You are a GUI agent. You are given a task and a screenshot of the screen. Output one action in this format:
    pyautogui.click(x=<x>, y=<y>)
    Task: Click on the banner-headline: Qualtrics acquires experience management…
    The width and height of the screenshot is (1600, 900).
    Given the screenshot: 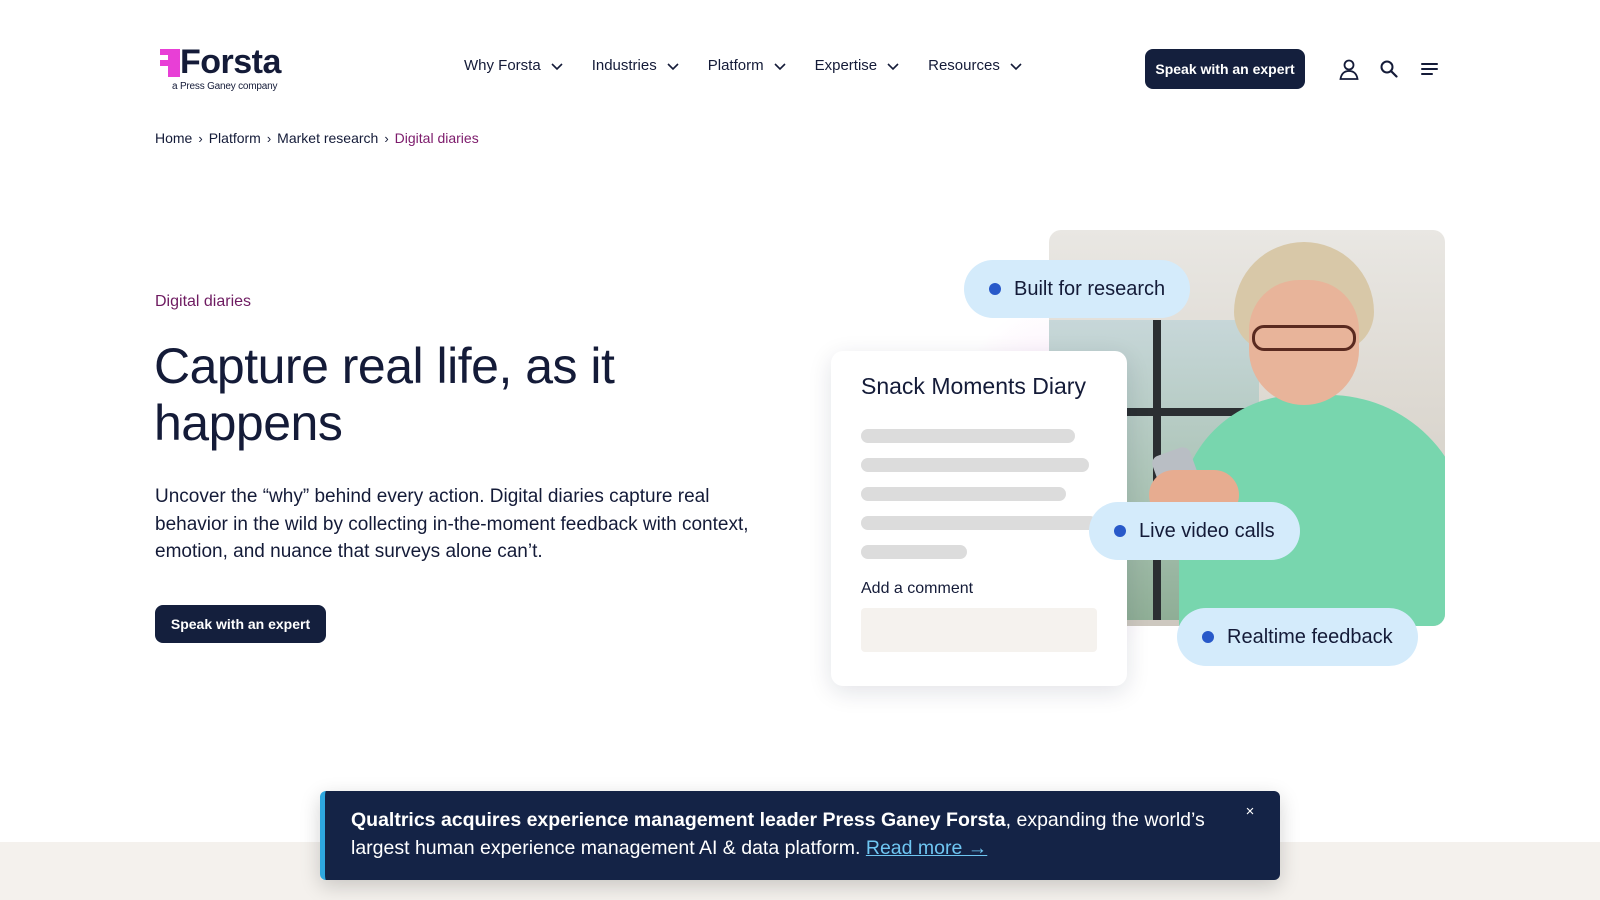 What is the action you would take?
    pyautogui.click(x=678, y=820)
    